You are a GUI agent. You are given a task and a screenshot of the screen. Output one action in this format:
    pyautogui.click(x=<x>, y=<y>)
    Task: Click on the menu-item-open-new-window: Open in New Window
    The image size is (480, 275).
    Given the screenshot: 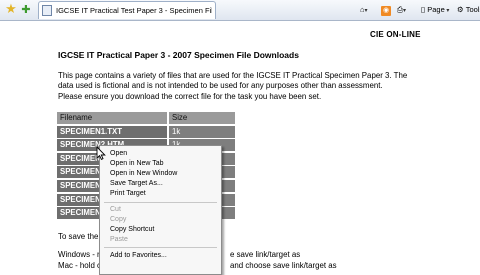 What is the action you would take?
    pyautogui.click(x=143, y=173)
    